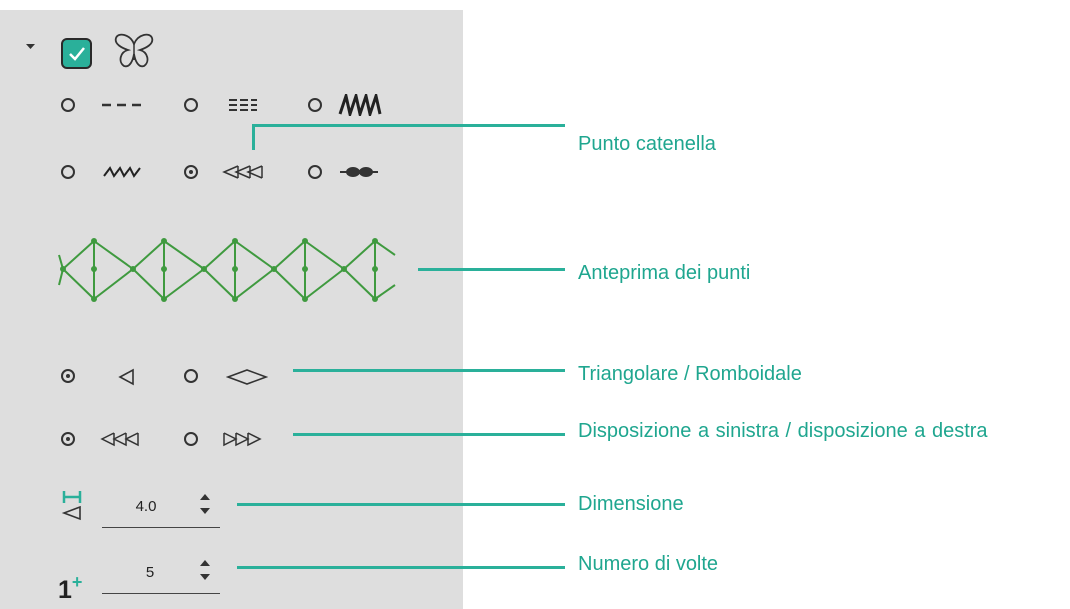  I want to click on times-up-icon, so click(205, 563).